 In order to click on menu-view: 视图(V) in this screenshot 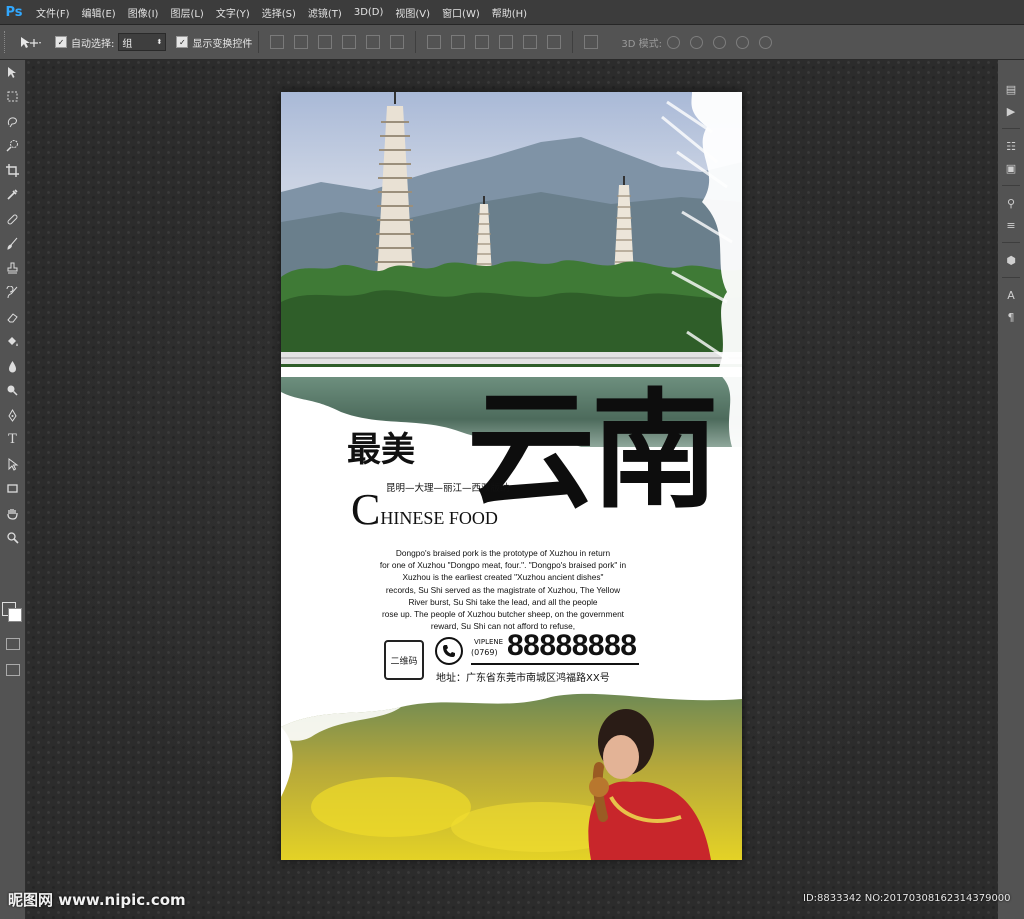, I will do `click(412, 12)`.